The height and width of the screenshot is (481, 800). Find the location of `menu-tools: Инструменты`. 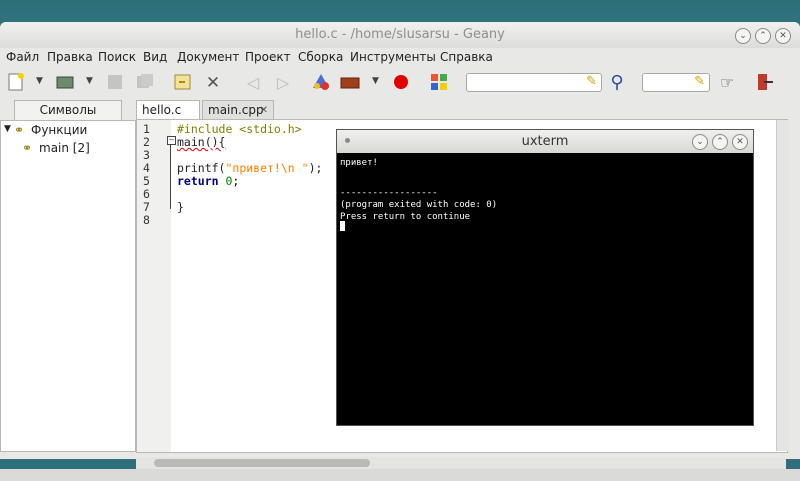

menu-tools: Инструменты is located at coordinates (393, 57).